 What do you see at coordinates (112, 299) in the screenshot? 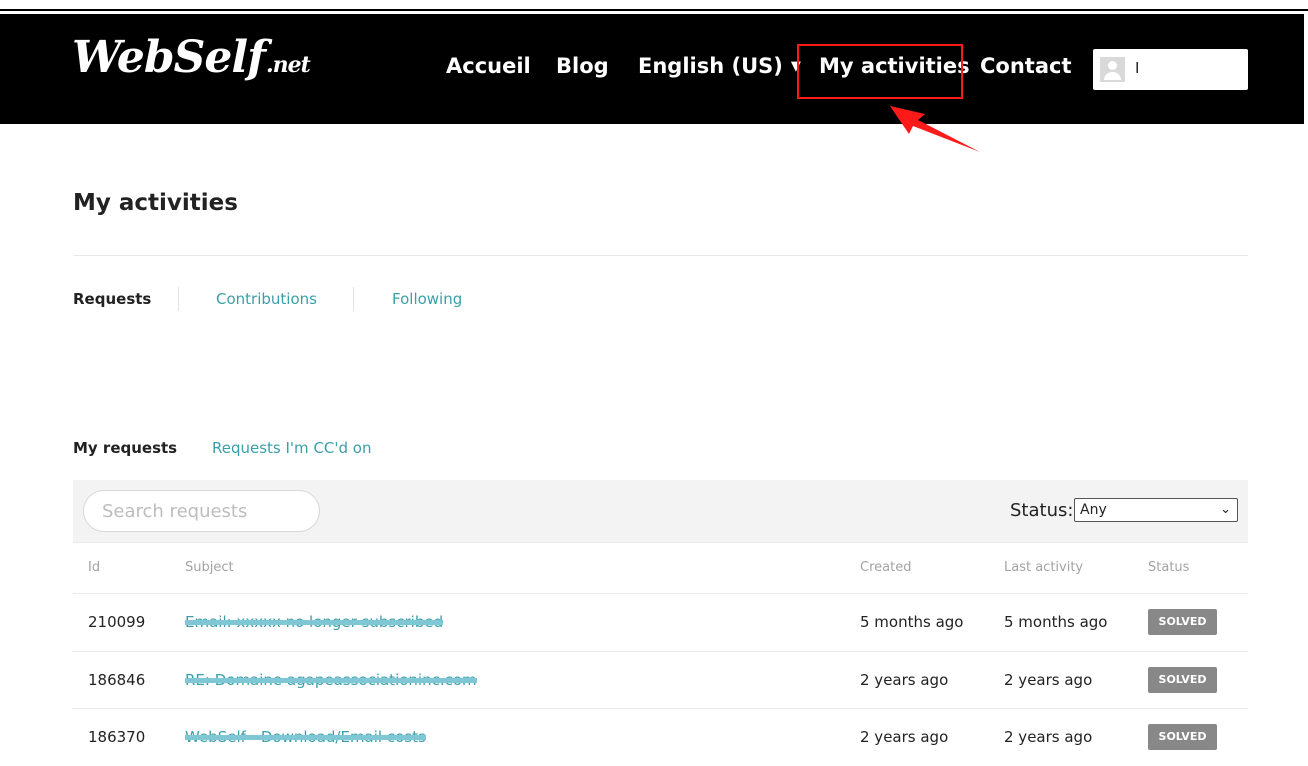
I see `tab-requests: Requests` at bounding box center [112, 299].